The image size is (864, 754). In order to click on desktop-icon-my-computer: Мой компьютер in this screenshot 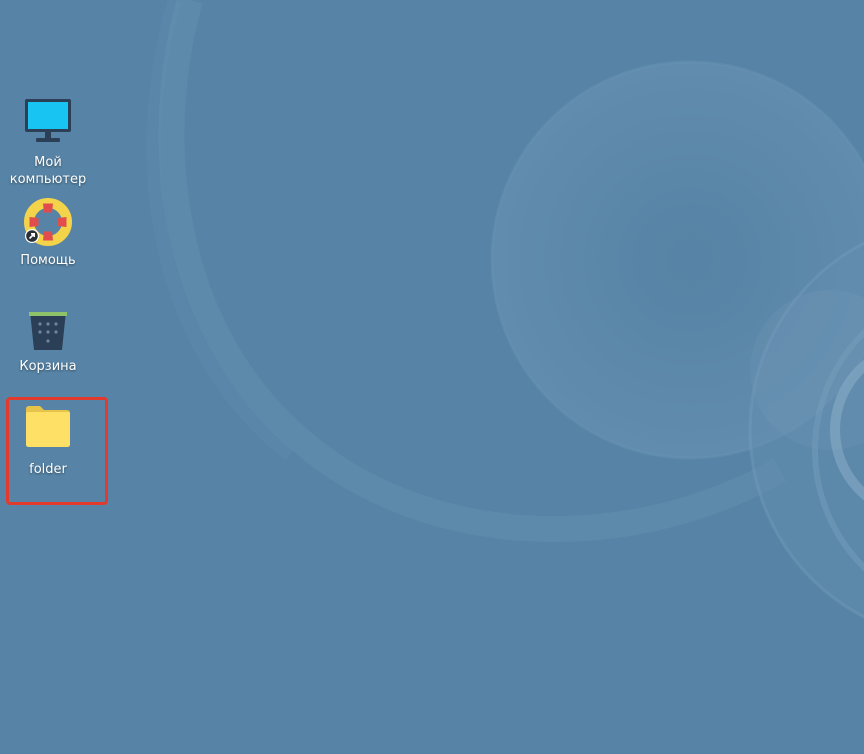, I will do `click(48, 142)`.